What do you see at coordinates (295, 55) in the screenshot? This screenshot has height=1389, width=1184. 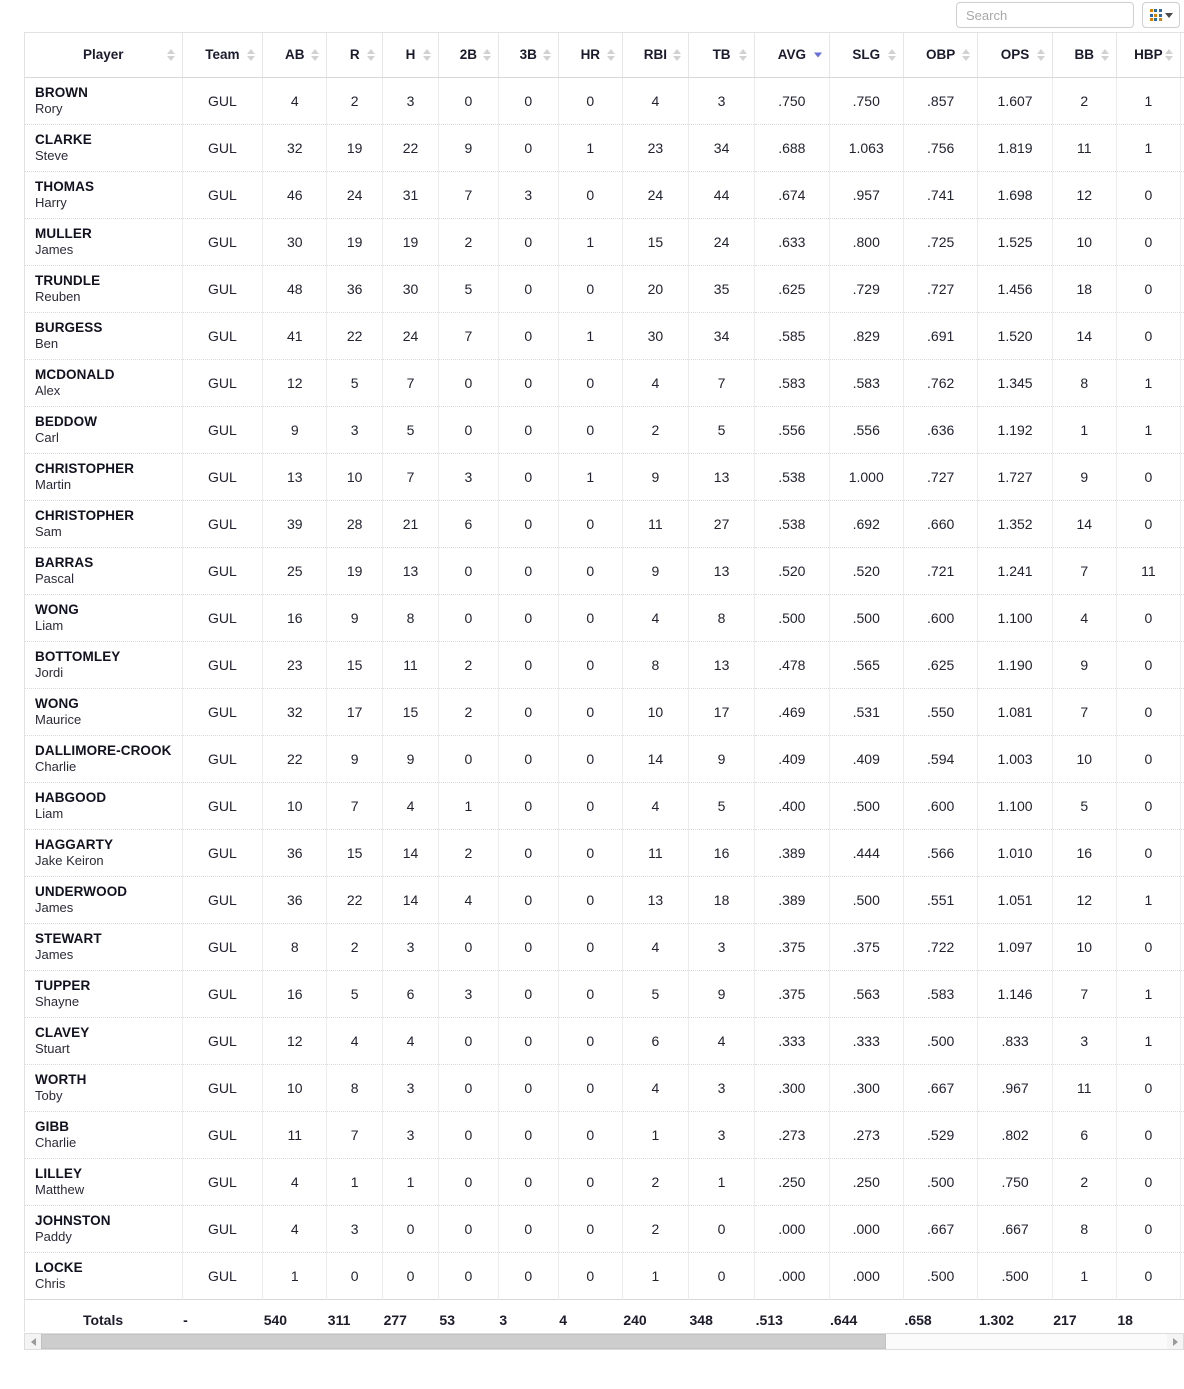 I see `column-header-ab: AB` at bounding box center [295, 55].